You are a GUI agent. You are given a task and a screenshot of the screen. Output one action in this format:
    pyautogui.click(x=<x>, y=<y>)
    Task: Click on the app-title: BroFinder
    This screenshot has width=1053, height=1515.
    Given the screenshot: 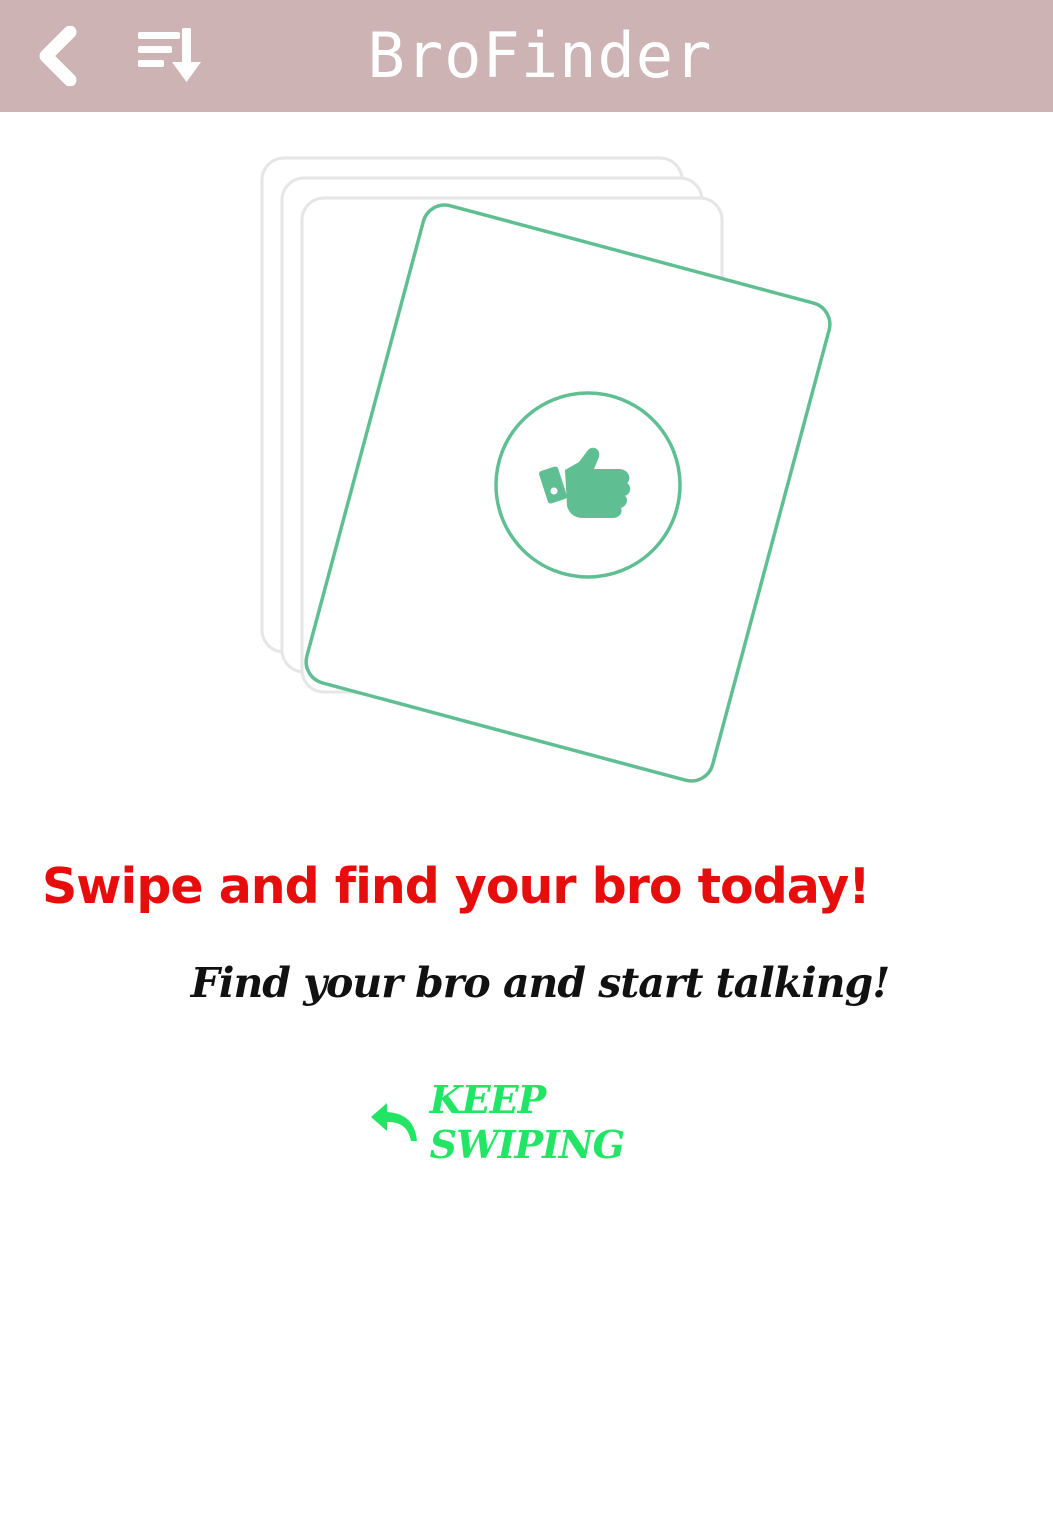 What is the action you would take?
    pyautogui.click(x=540, y=55)
    